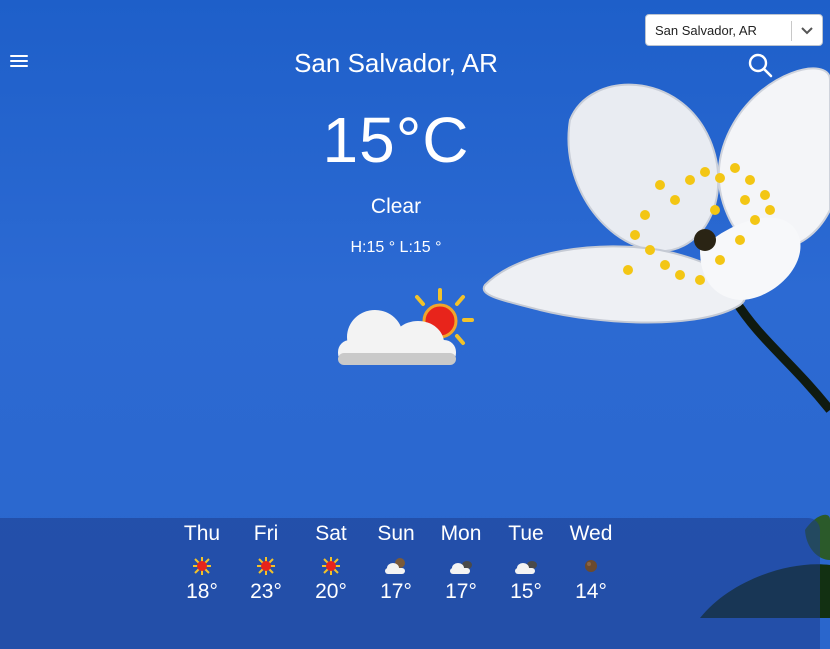 The width and height of the screenshot is (830, 649). What do you see at coordinates (331, 591) in the screenshot?
I see `forecast-temp: 20°` at bounding box center [331, 591].